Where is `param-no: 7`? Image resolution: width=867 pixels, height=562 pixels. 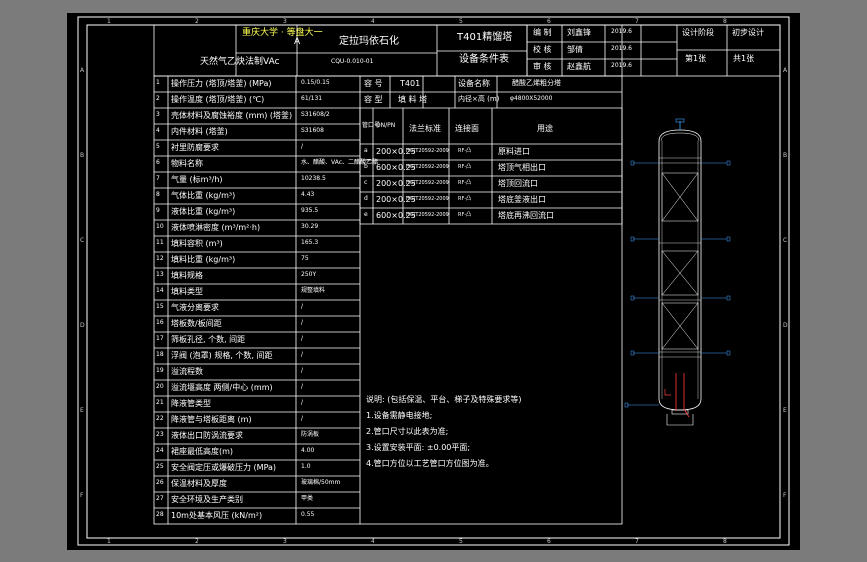 param-no: 7 is located at coordinates (158, 178).